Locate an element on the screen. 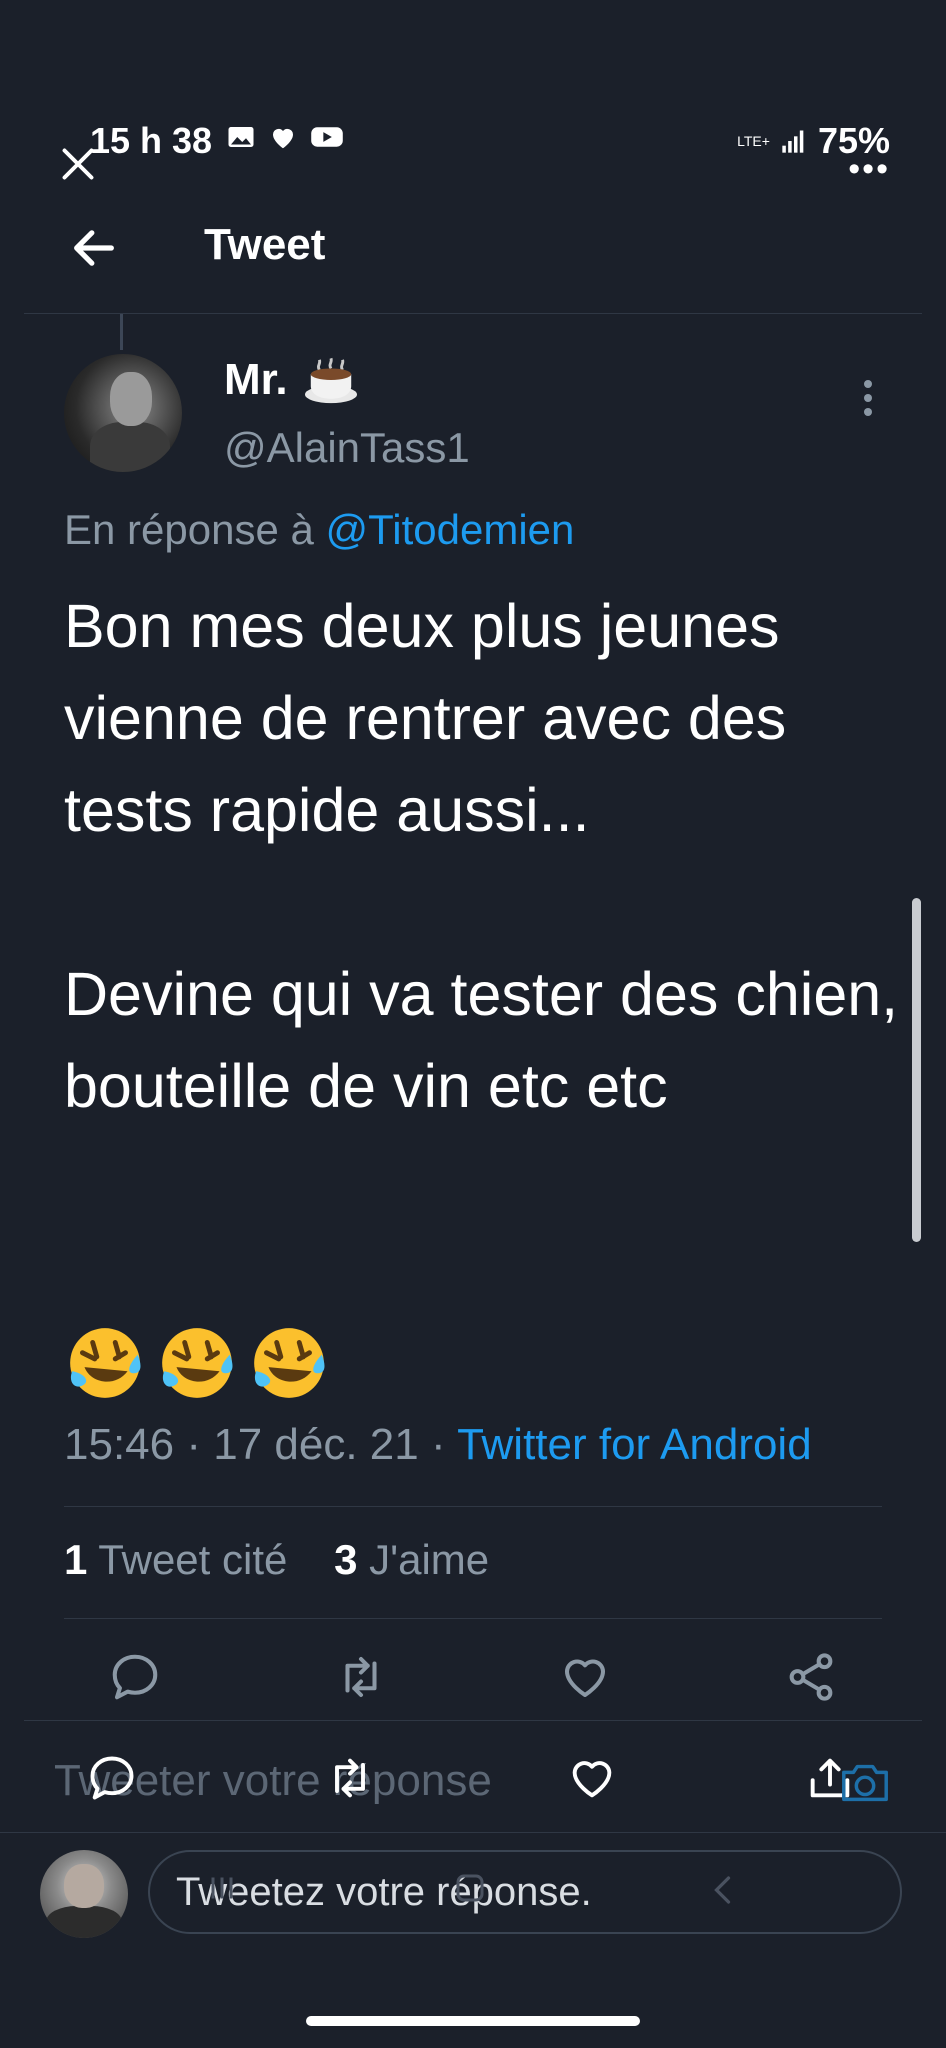 This screenshot has height=2048, width=946. coffee-cup-icon is located at coordinates (330, 380).